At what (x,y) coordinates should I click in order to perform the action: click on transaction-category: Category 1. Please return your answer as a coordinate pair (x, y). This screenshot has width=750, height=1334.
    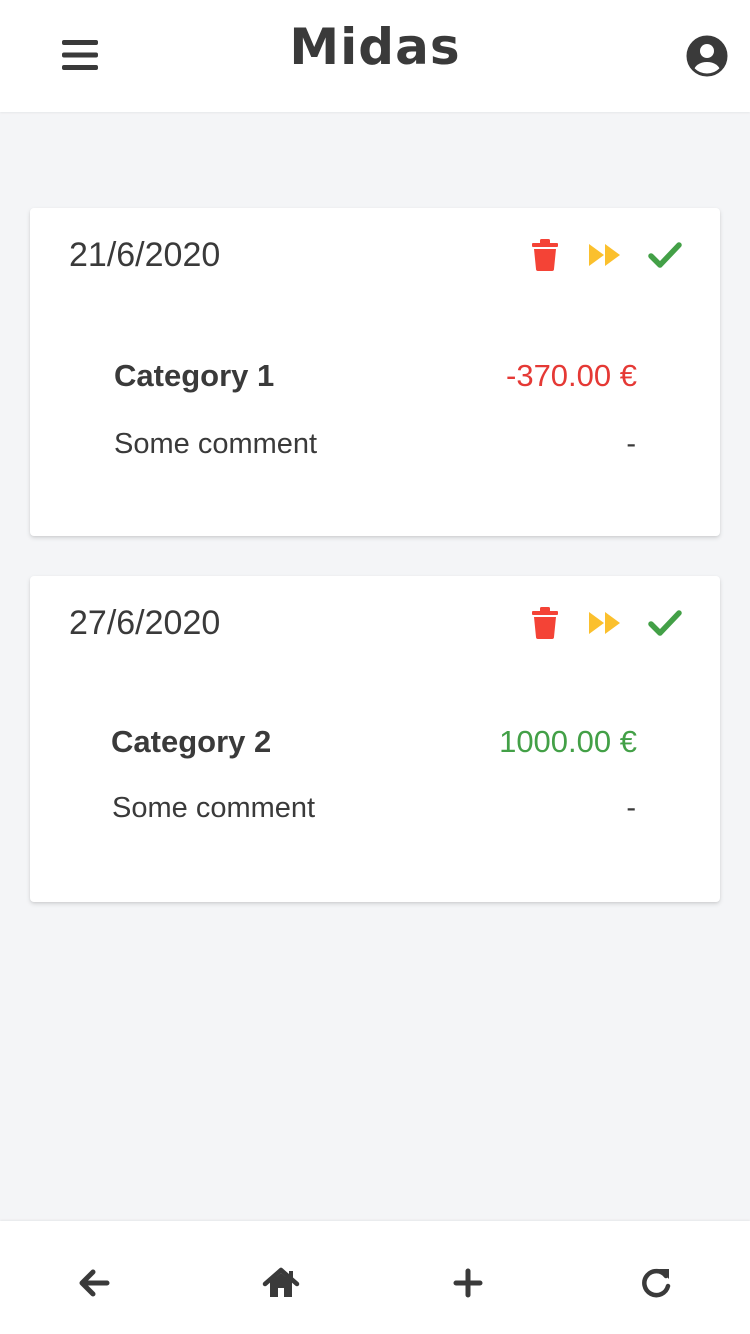
    Looking at the image, I should click on (194, 375).